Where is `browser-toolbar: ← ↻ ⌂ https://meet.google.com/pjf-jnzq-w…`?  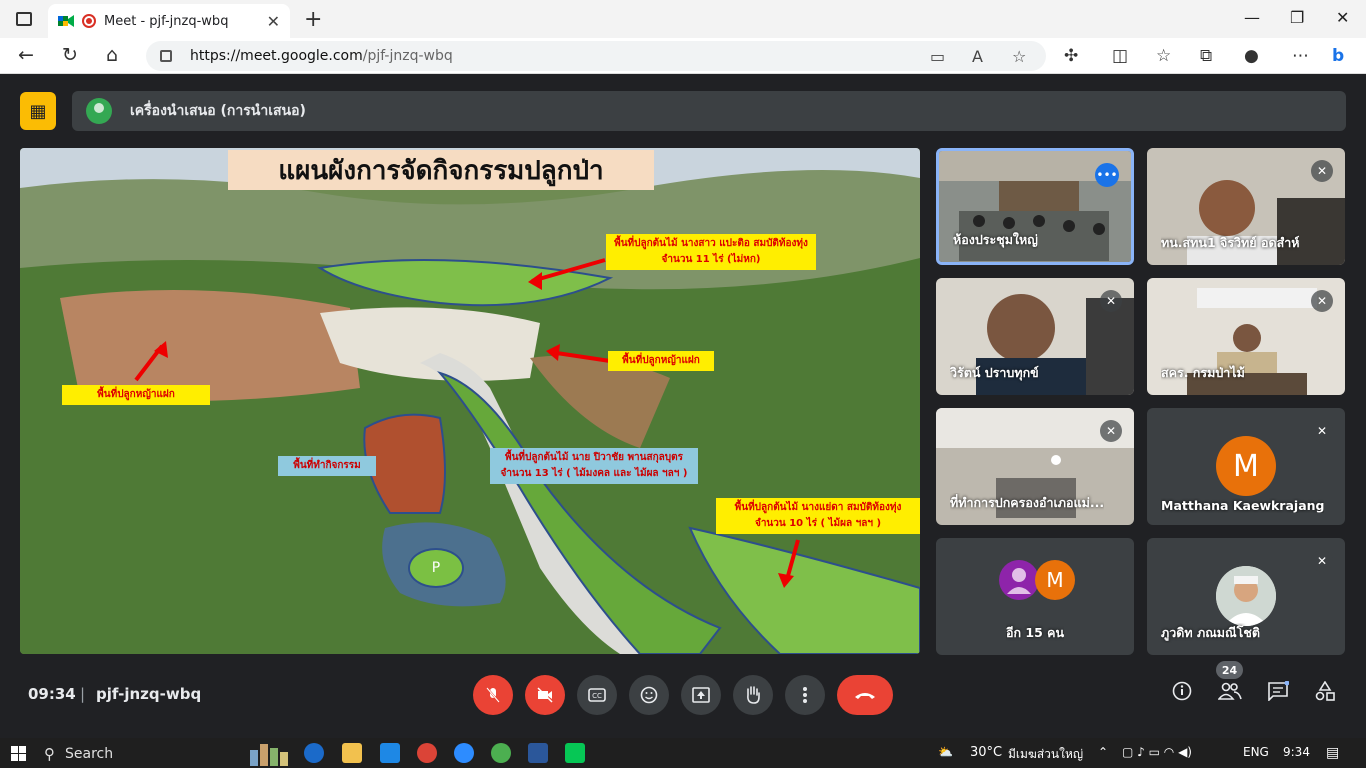 browser-toolbar: ← ↻ ⌂ https://meet.google.com/pjf-jnzq-w… is located at coordinates (683, 56).